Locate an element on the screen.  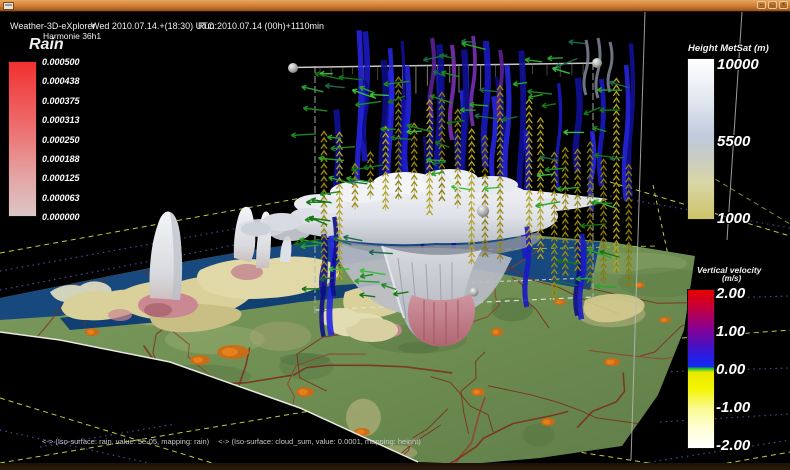
rain-tick-label: 0.000063 is located at coordinates (61, 197).